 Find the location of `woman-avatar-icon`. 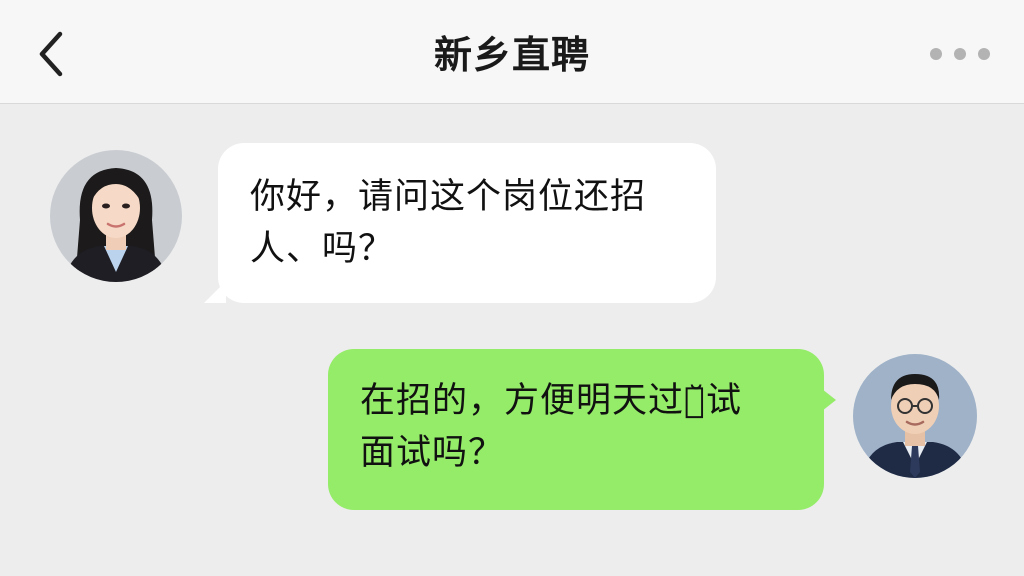

woman-avatar-icon is located at coordinates (116, 216).